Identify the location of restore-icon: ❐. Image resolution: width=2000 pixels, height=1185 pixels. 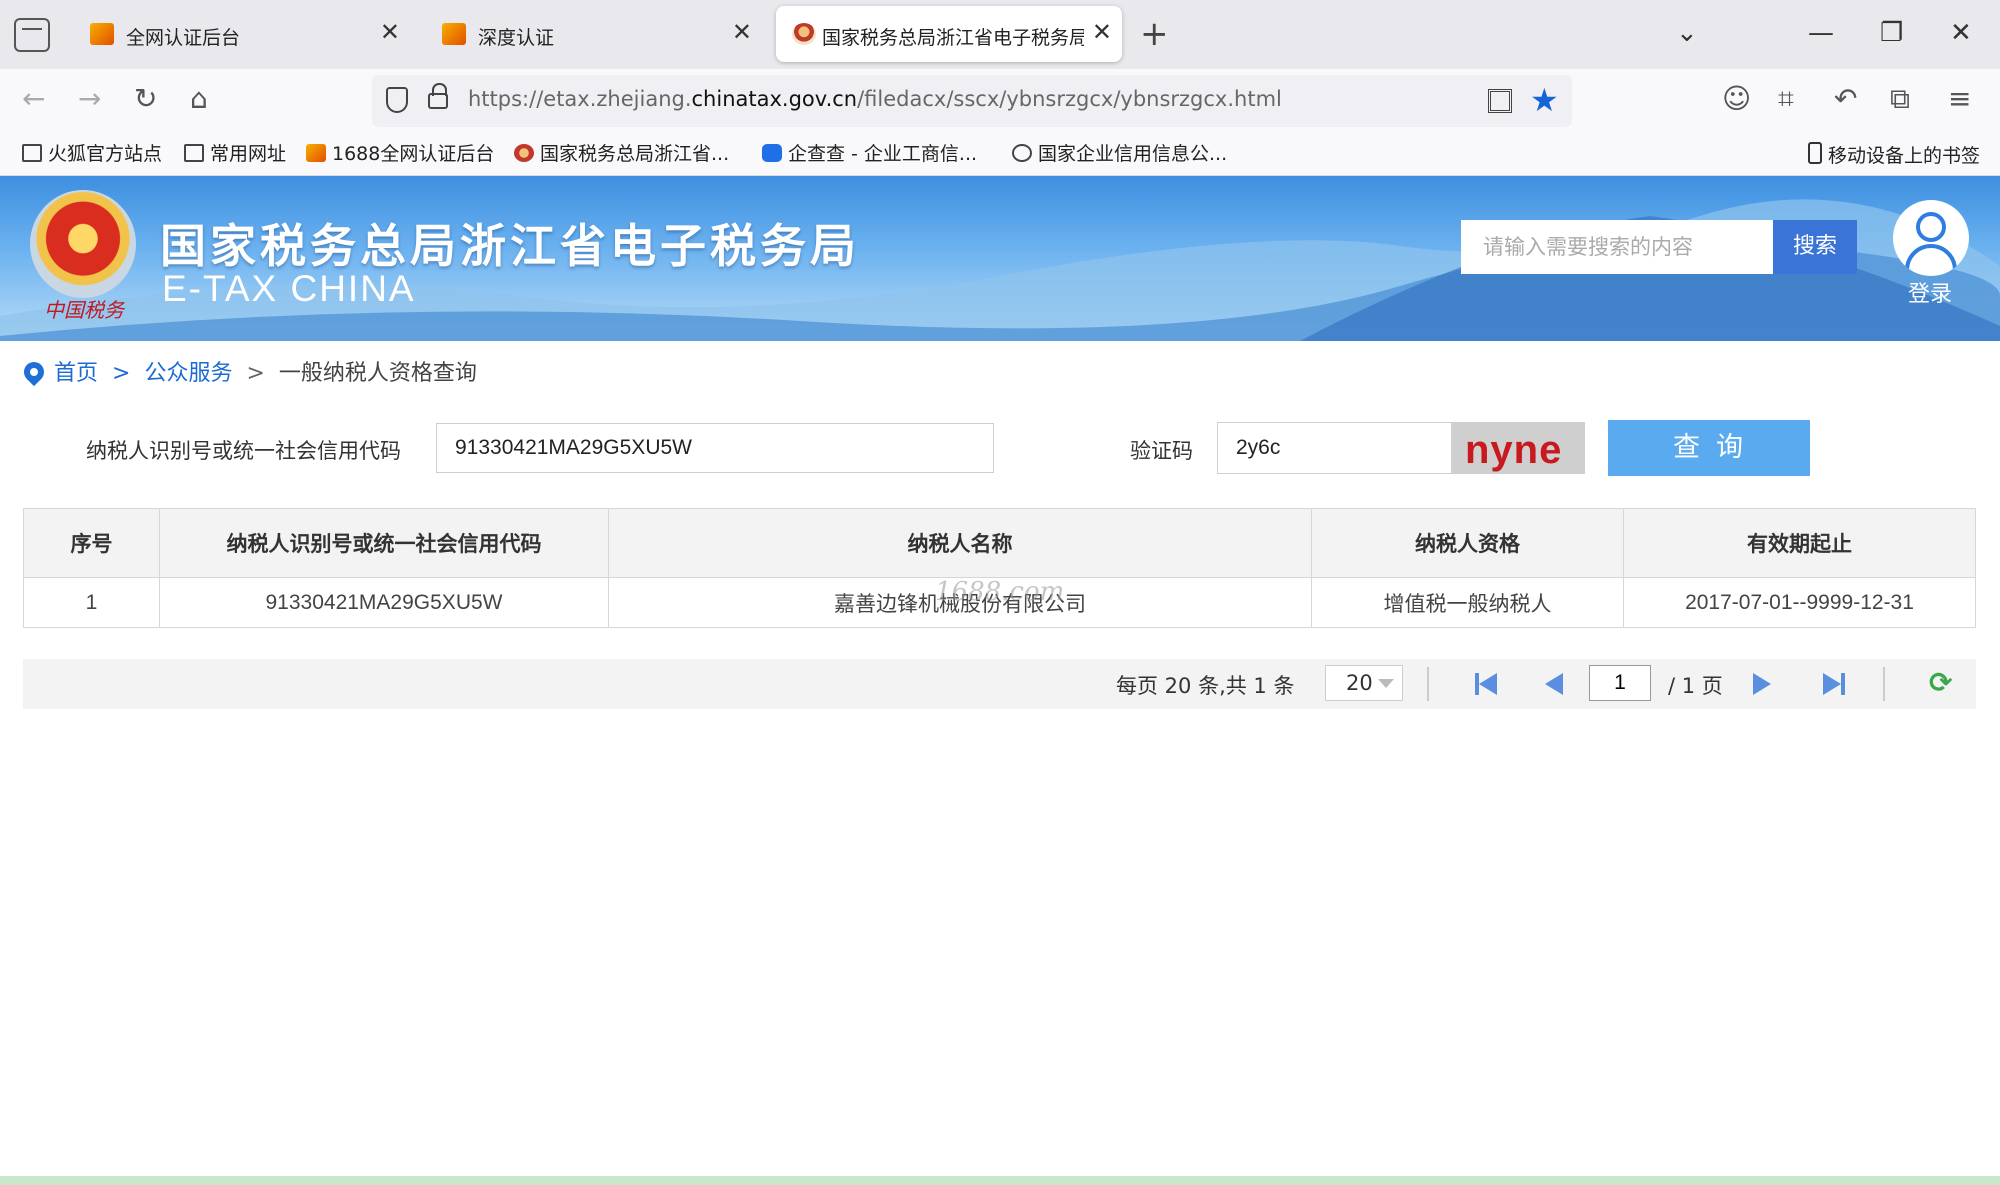
(1891, 33).